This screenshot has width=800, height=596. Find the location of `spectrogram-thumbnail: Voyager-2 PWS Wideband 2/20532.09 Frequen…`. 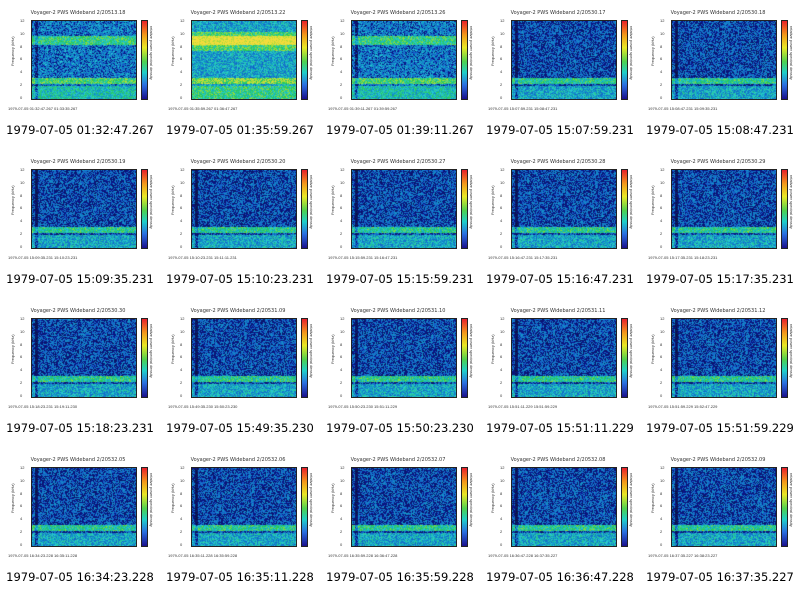

spectrogram-thumbnail: Voyager-2 PWS Wideband 2/20532.09 Frequen… is located at coordinates (720, 521).